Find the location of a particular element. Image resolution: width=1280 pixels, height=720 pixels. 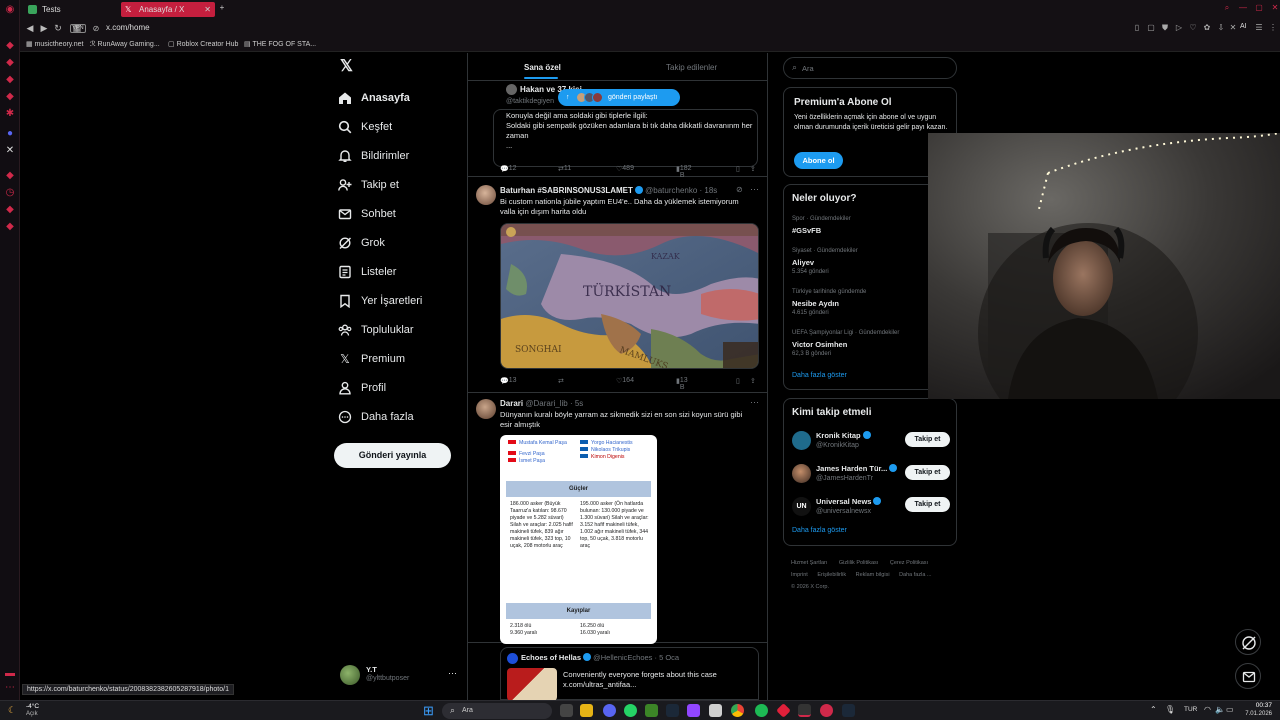

volume-icon: 🔈 is located at coordinates (1220, 709).